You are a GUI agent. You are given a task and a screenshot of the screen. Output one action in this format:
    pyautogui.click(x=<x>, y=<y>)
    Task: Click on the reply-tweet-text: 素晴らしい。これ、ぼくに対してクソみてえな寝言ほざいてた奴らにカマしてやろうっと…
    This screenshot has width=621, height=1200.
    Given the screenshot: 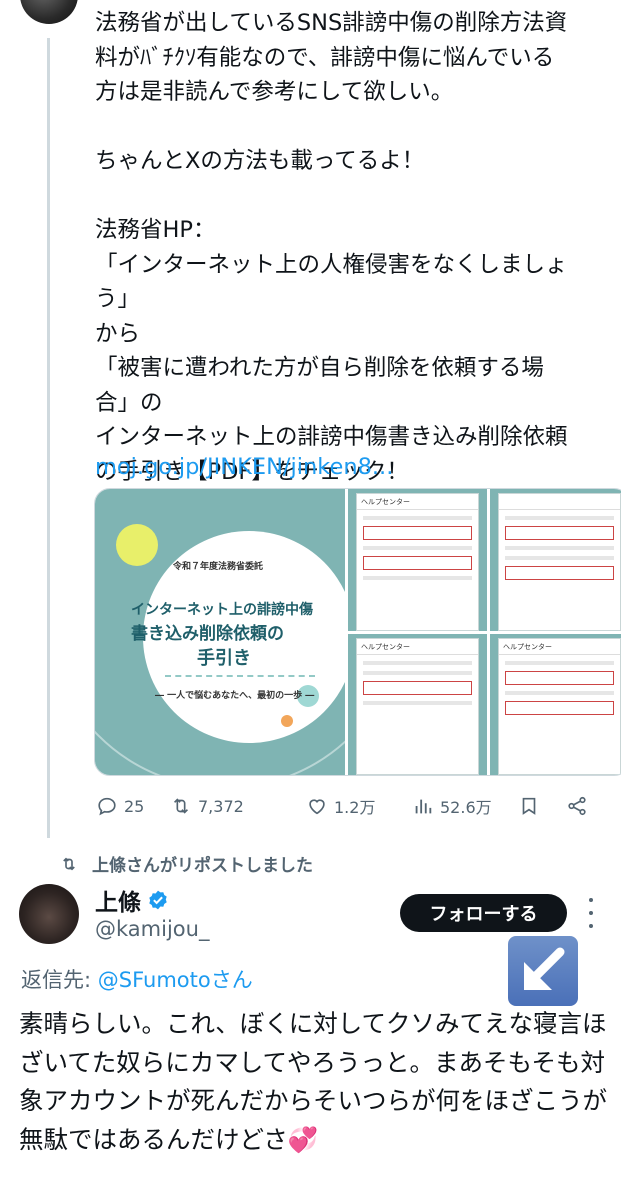 What is the action you would take?
    pyautogui.click(x=313, y=1081)
    